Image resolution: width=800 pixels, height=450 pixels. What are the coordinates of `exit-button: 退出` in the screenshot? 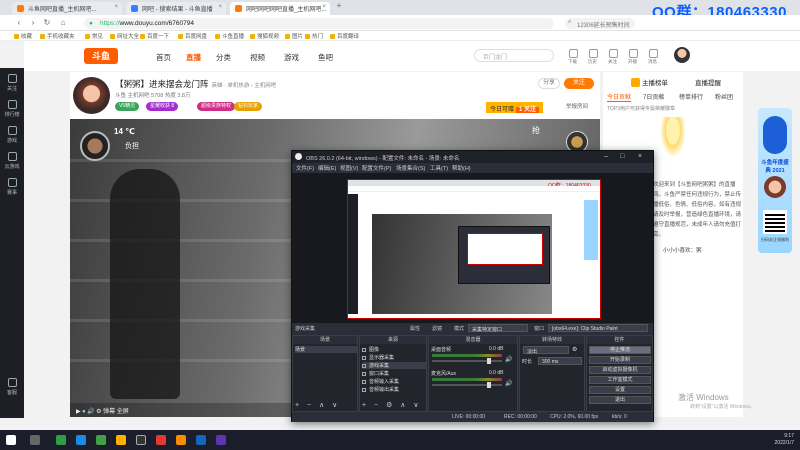 It's located at (620, 400).